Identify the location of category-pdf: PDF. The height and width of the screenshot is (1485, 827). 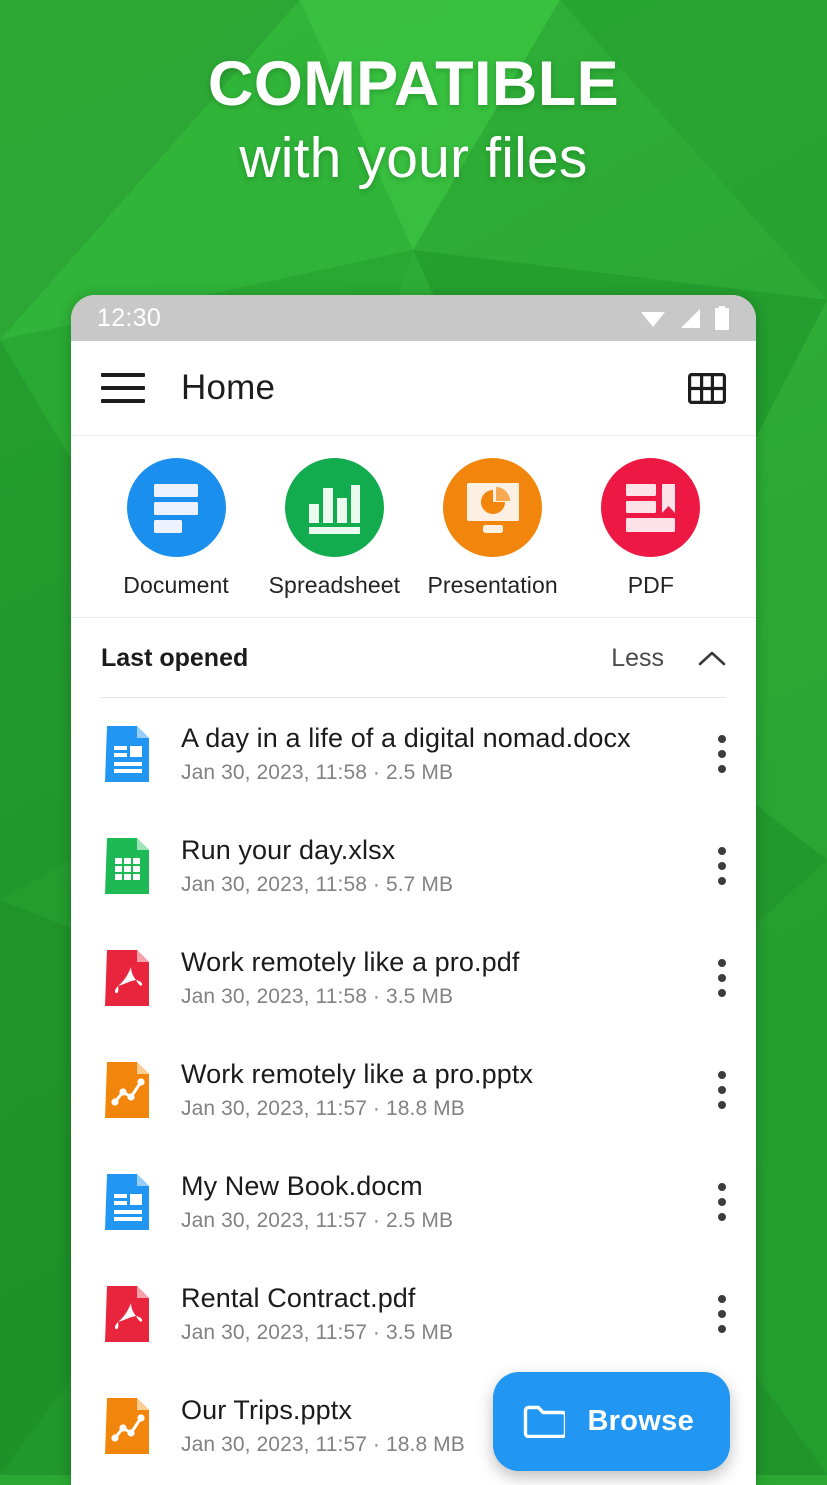
(651, 528).